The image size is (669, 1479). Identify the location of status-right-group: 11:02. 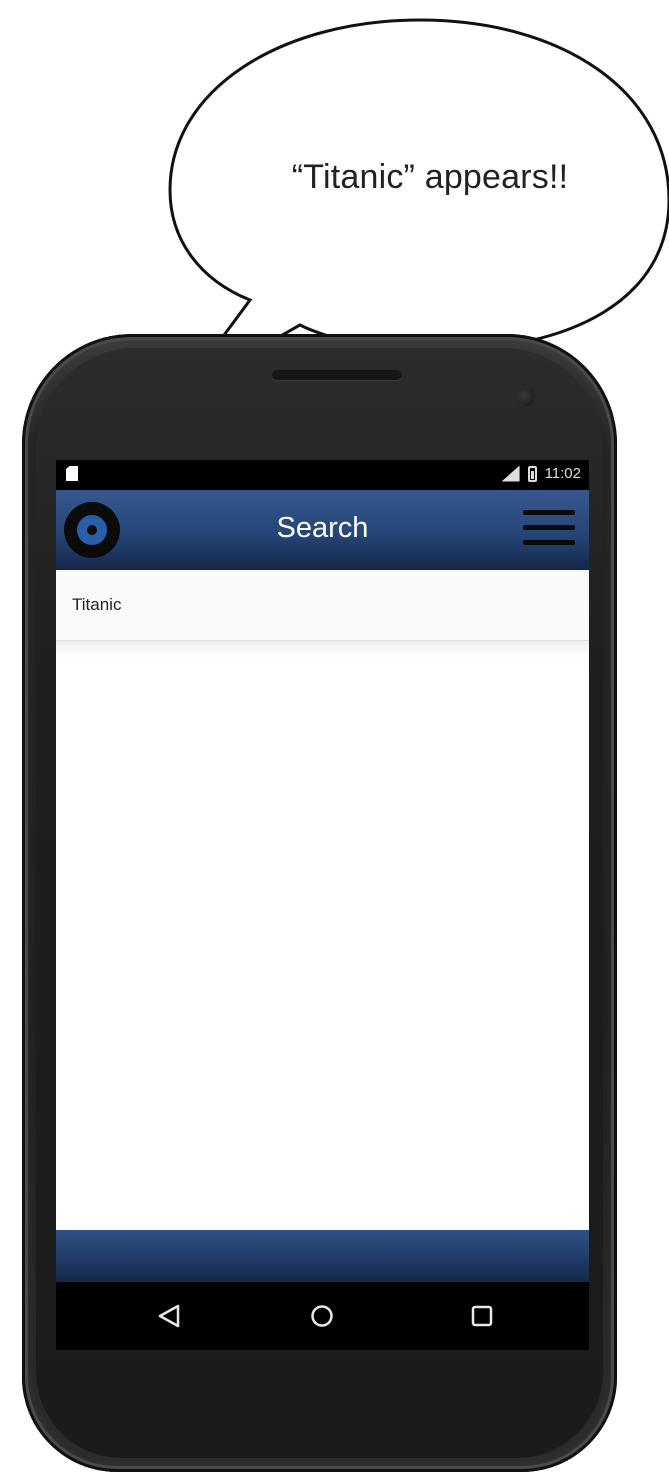
(541, 473).